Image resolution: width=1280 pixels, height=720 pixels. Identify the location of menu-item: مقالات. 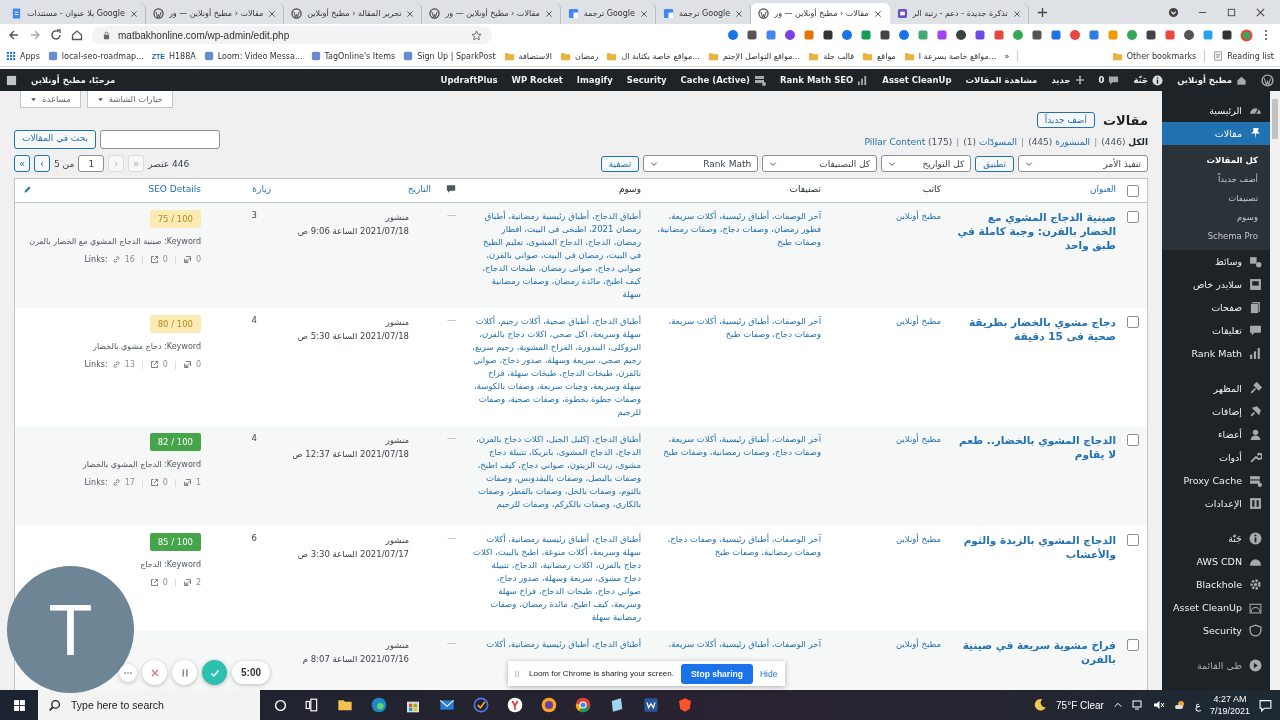
(1216, 133).